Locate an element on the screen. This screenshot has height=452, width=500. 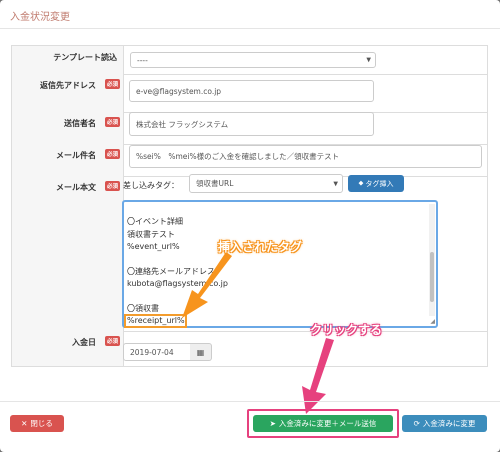
payment-date-input: 2019-07-04 is located at coordinates (157, 352).